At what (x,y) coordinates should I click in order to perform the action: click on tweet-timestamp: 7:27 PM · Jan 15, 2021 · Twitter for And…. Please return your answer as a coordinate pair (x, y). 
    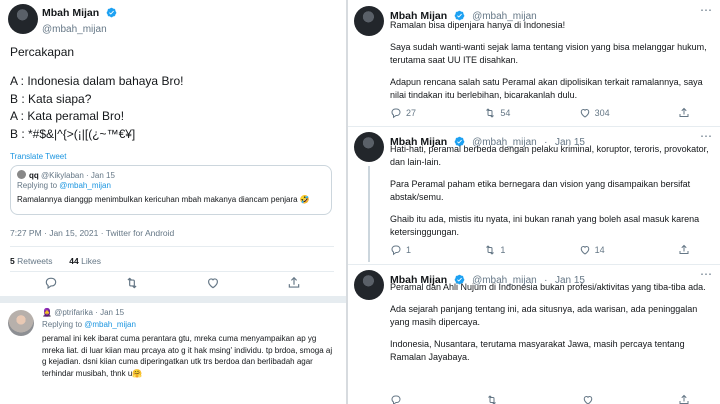
    Looking at the image, I should click on (92, 233).